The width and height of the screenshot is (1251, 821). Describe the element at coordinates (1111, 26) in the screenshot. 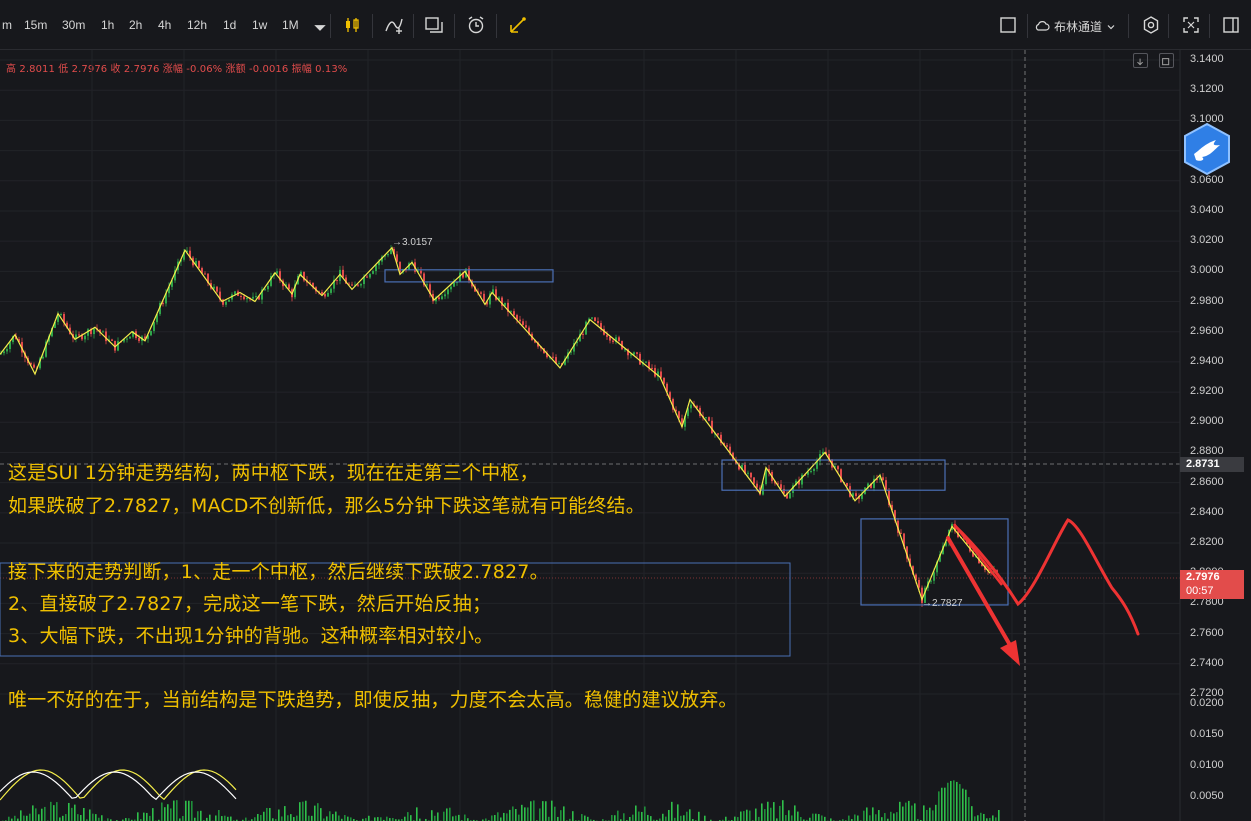

I see `chevron-down-icon` at that location.